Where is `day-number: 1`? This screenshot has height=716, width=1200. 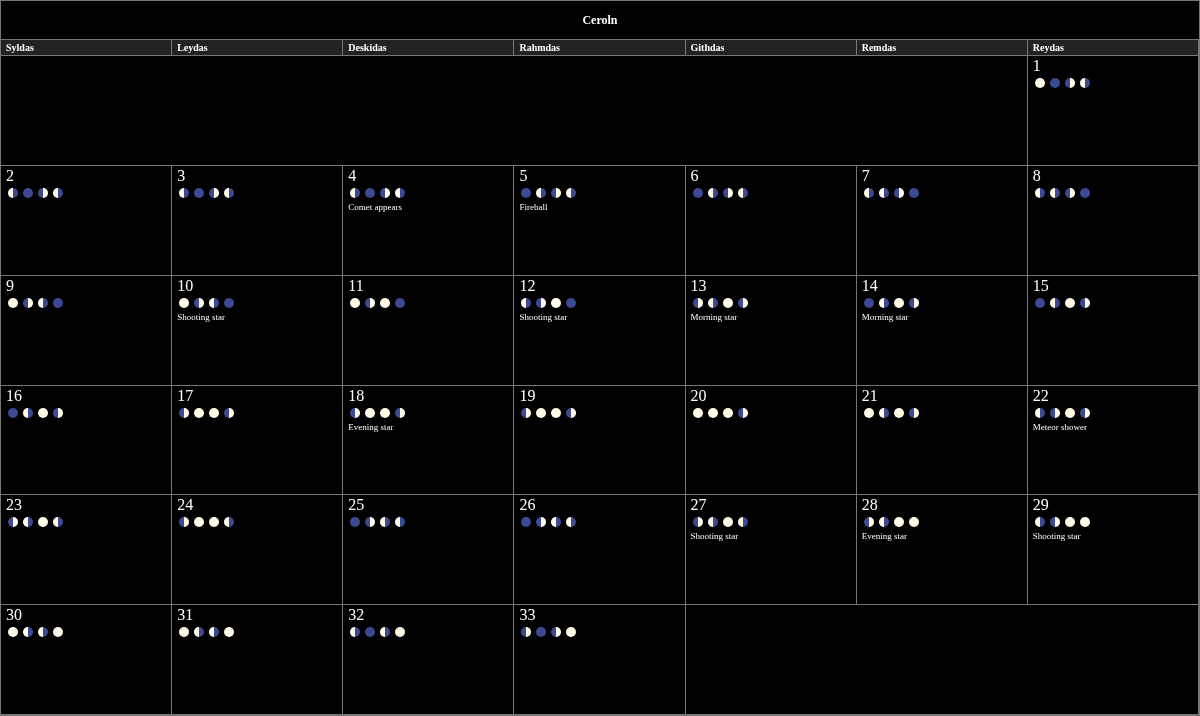 day-number: 1 is located at coordinates (1036, 66).